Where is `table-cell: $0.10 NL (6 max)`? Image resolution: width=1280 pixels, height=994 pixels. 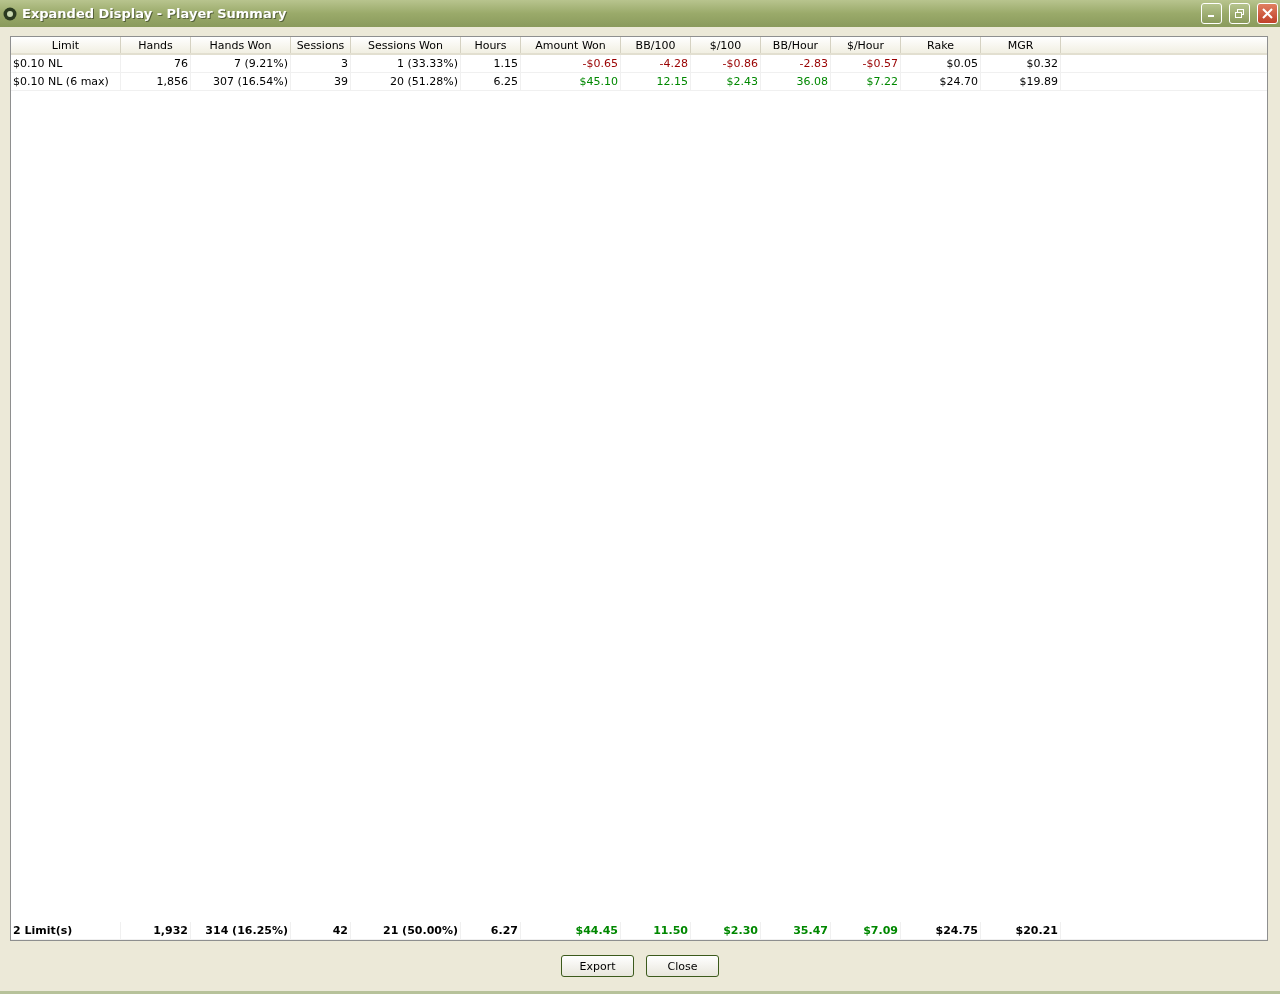 table-cell: $0.10 NL (6 max) is located at coordinates (66, 81).